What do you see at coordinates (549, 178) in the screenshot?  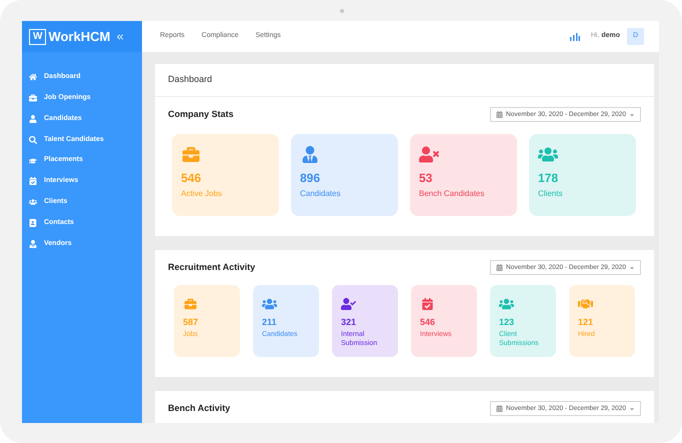 I see `stat-value: 178` at bounding box center [549, 178].